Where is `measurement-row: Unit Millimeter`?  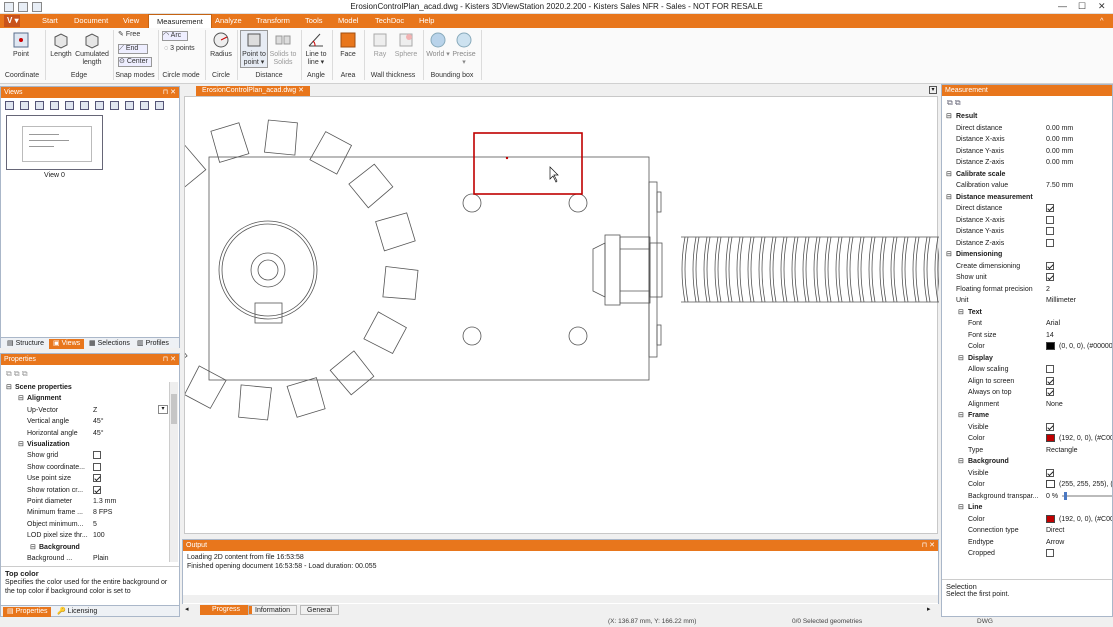
measurement-row: Unit Millimeter is located at coordinates (1027, 300).